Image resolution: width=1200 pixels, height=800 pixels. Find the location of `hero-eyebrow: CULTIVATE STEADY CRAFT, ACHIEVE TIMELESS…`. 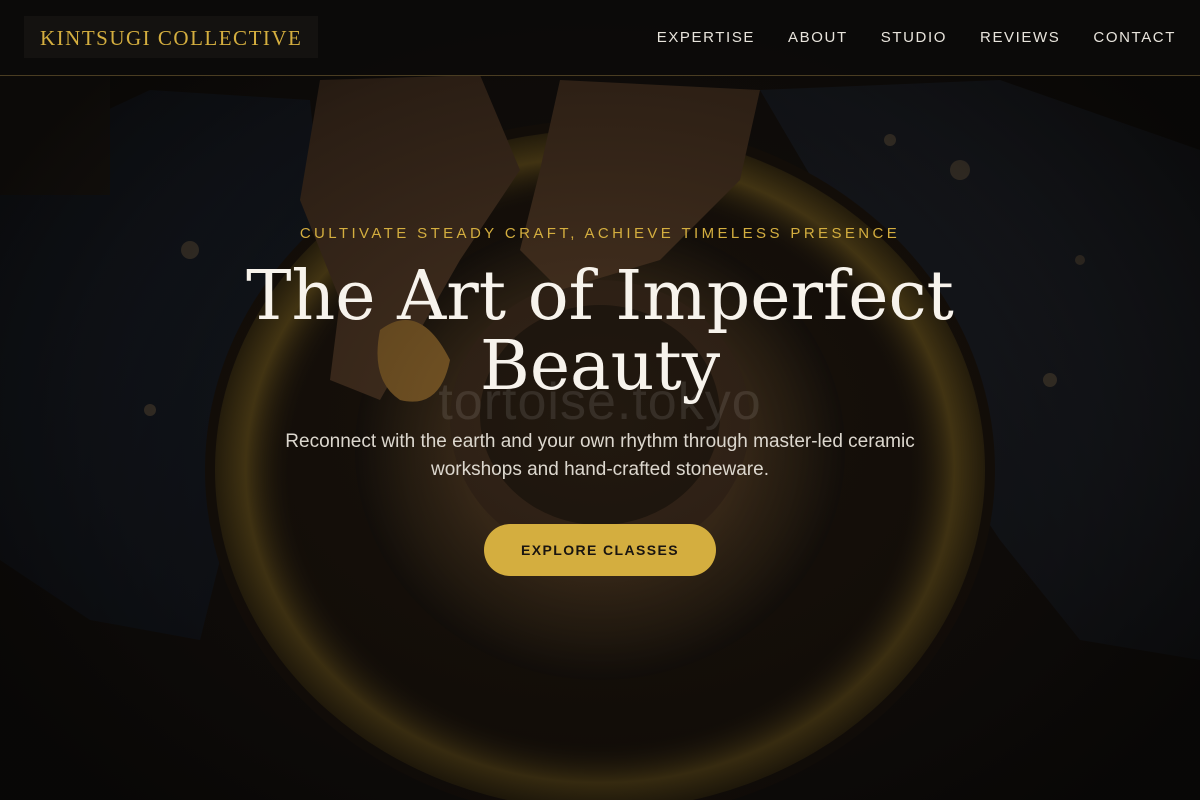

hero-eyebrow: CULTIVATE STEADY CRAFT, ACHIEVE TIMELESS… is located at coordinates (600, 233).